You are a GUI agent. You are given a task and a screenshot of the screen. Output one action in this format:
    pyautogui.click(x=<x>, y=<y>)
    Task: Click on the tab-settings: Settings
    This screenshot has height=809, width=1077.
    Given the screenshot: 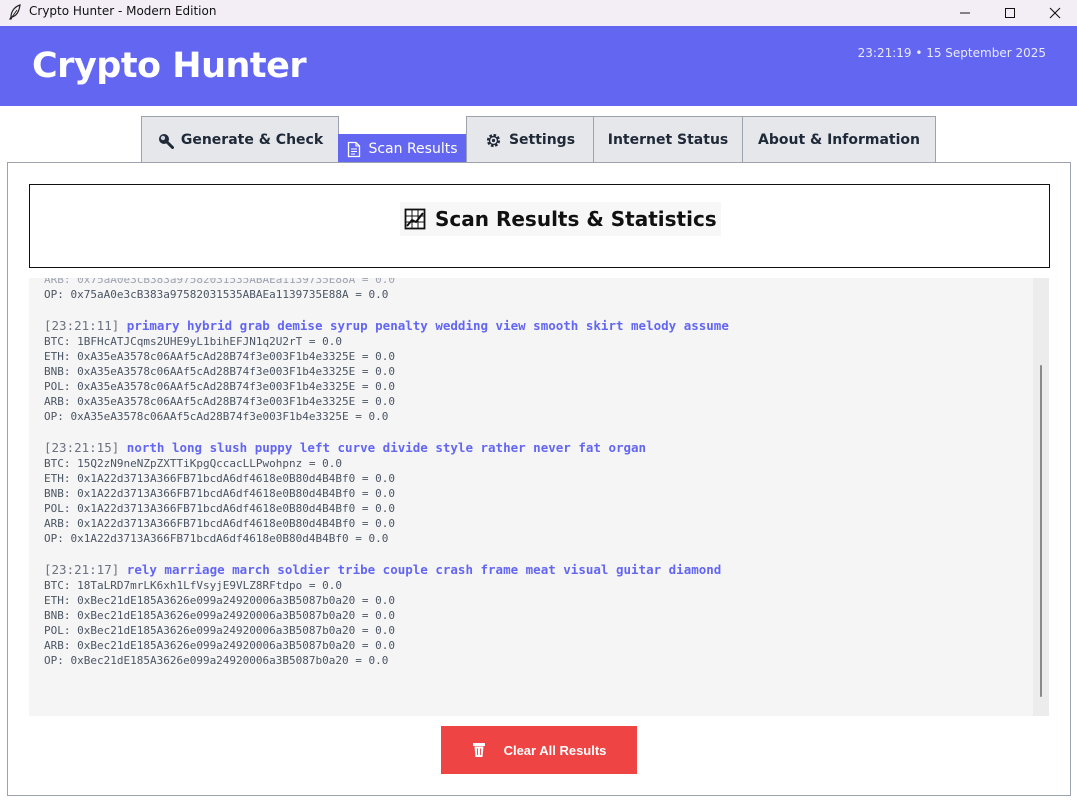 What is the action you would take?
    pyautogui.click(x=530, y=139)
    